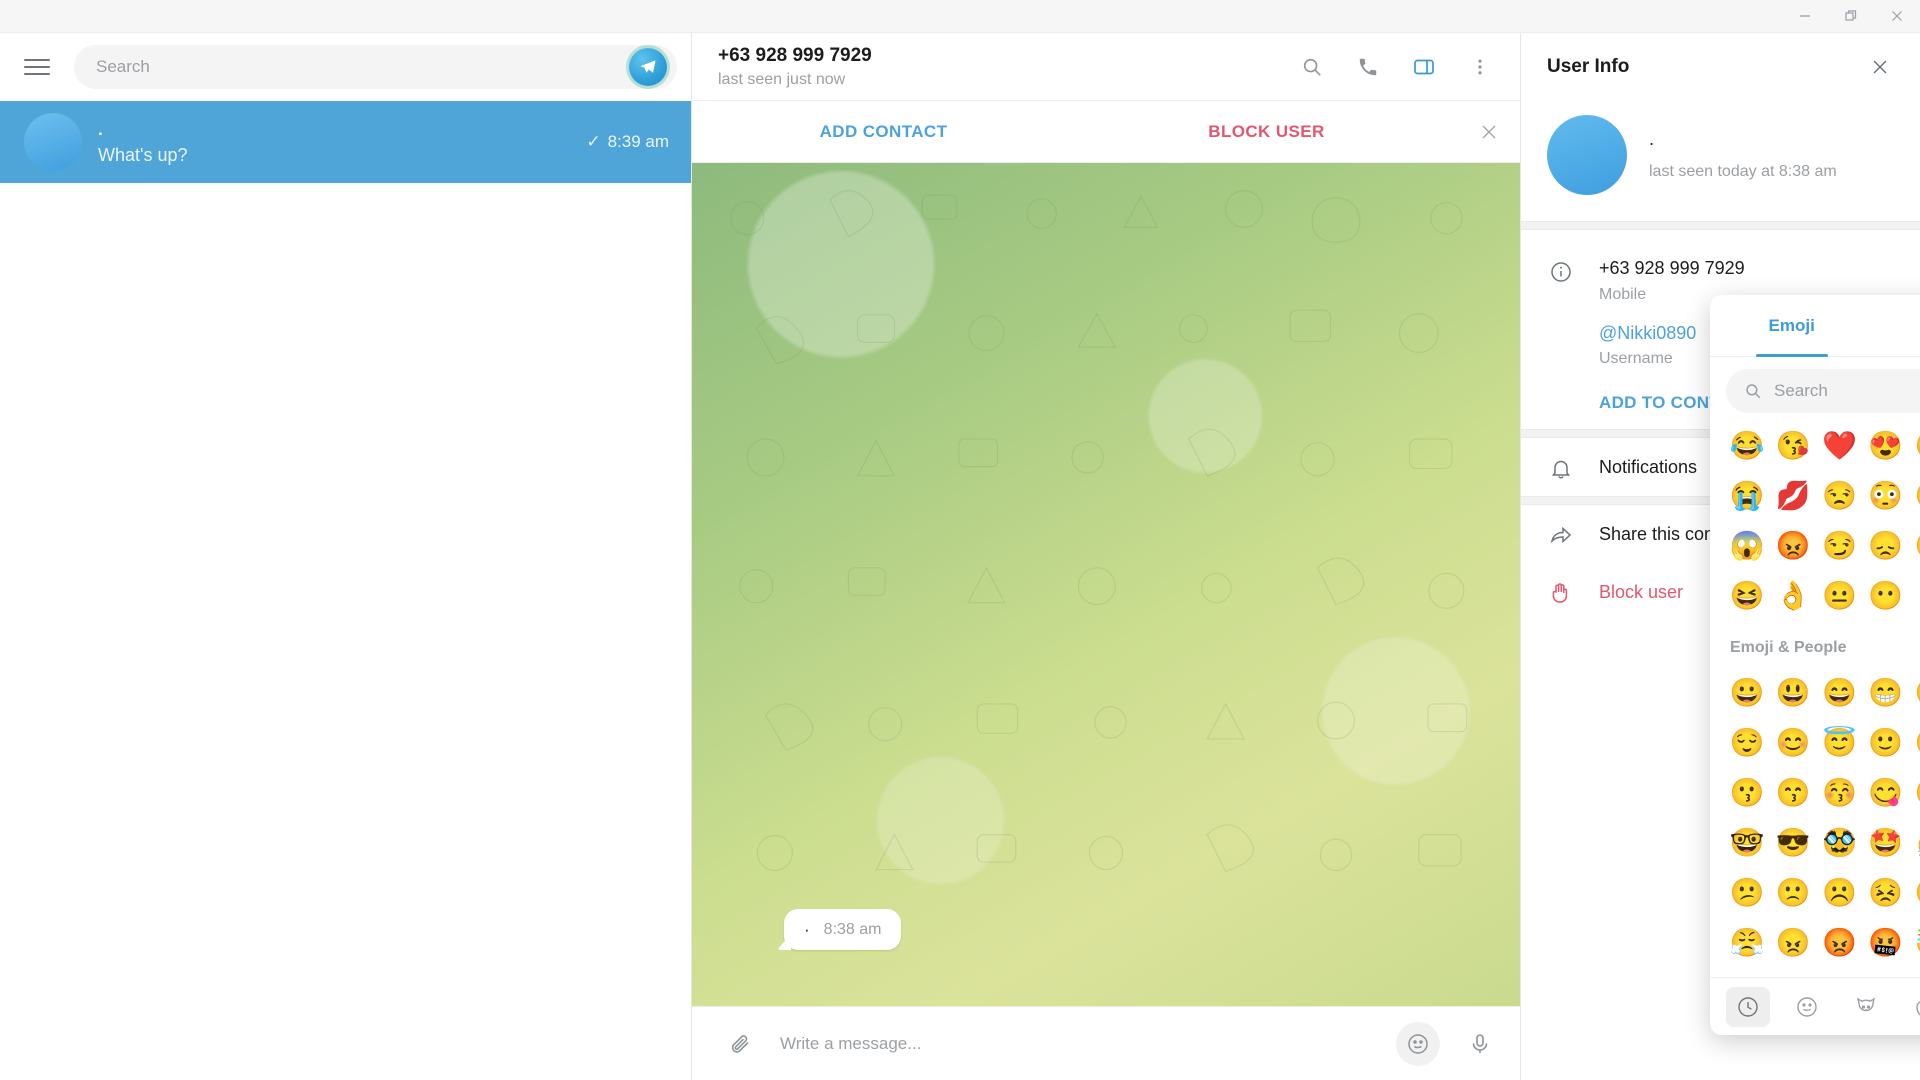 This screenshot has height=1080, width=1920. Describe the element at coordinates (1489, 132) in the screenshot. I see `close-action-bar-icon` at that location.